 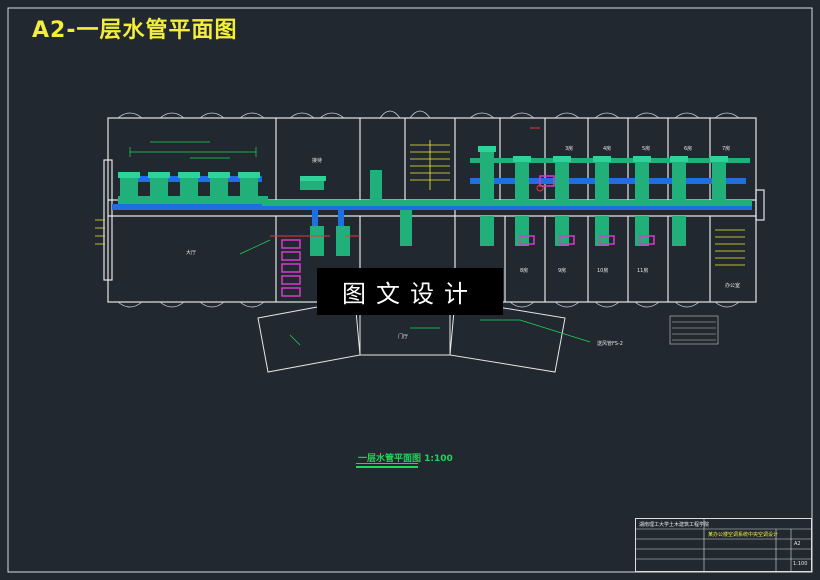 What do you see at coordinates (674, 525) in the screenshot?
I see `title-block-school: 湖南理工大学土木建筑工程学院` at bounding box center [674, 525].